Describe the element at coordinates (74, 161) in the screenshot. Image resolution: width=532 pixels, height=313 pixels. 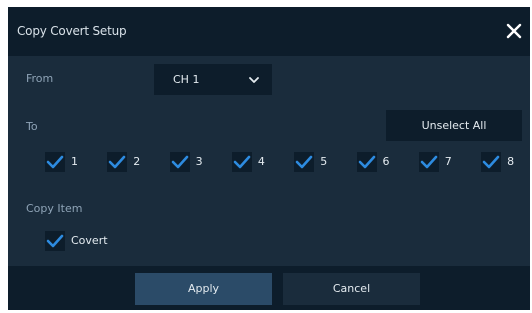
I see `channel-checkbox-1-label: 1` at that location.